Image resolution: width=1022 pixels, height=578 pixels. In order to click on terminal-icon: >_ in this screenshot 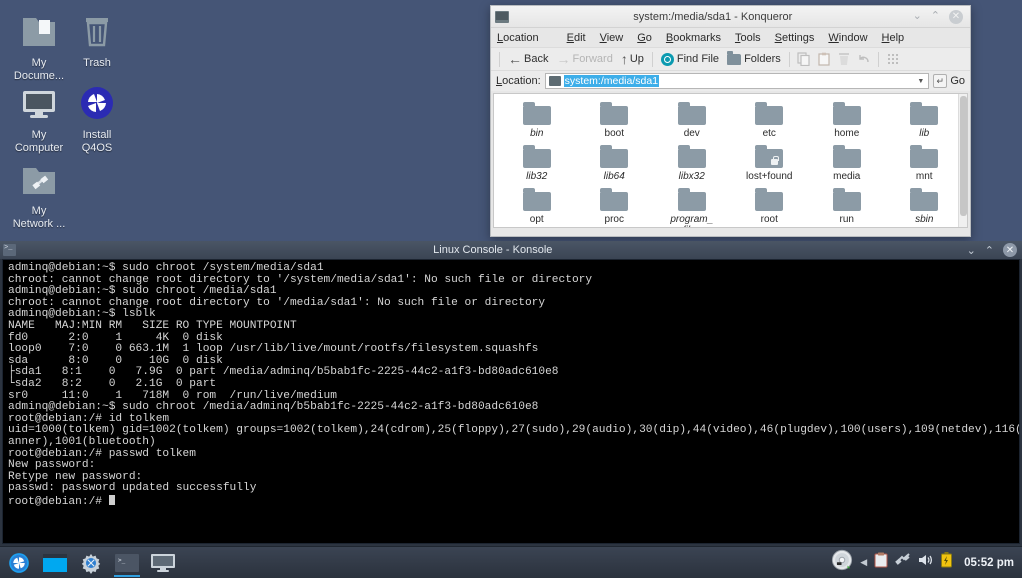, I will do `click(127, 562)`.